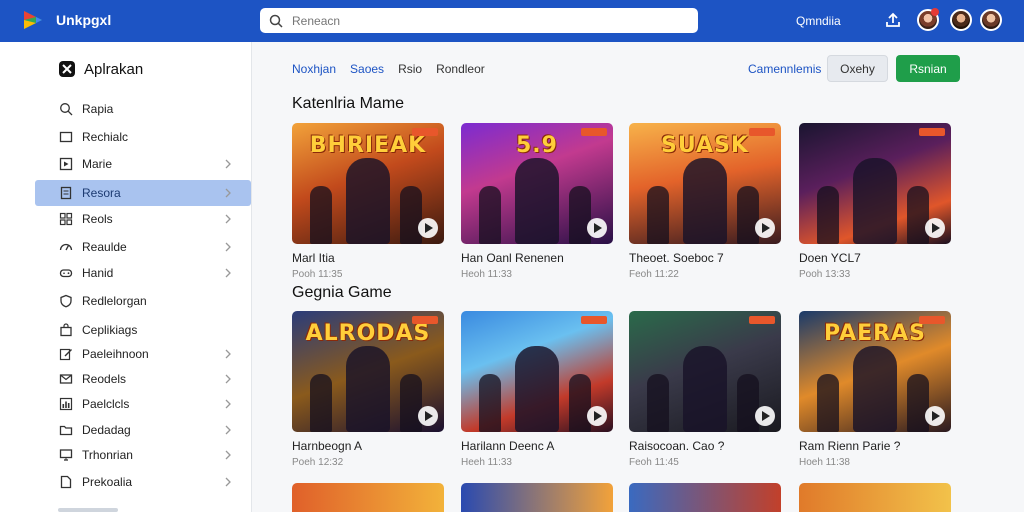  I want to click on sidebar-scrollbar, so click(88, 510).